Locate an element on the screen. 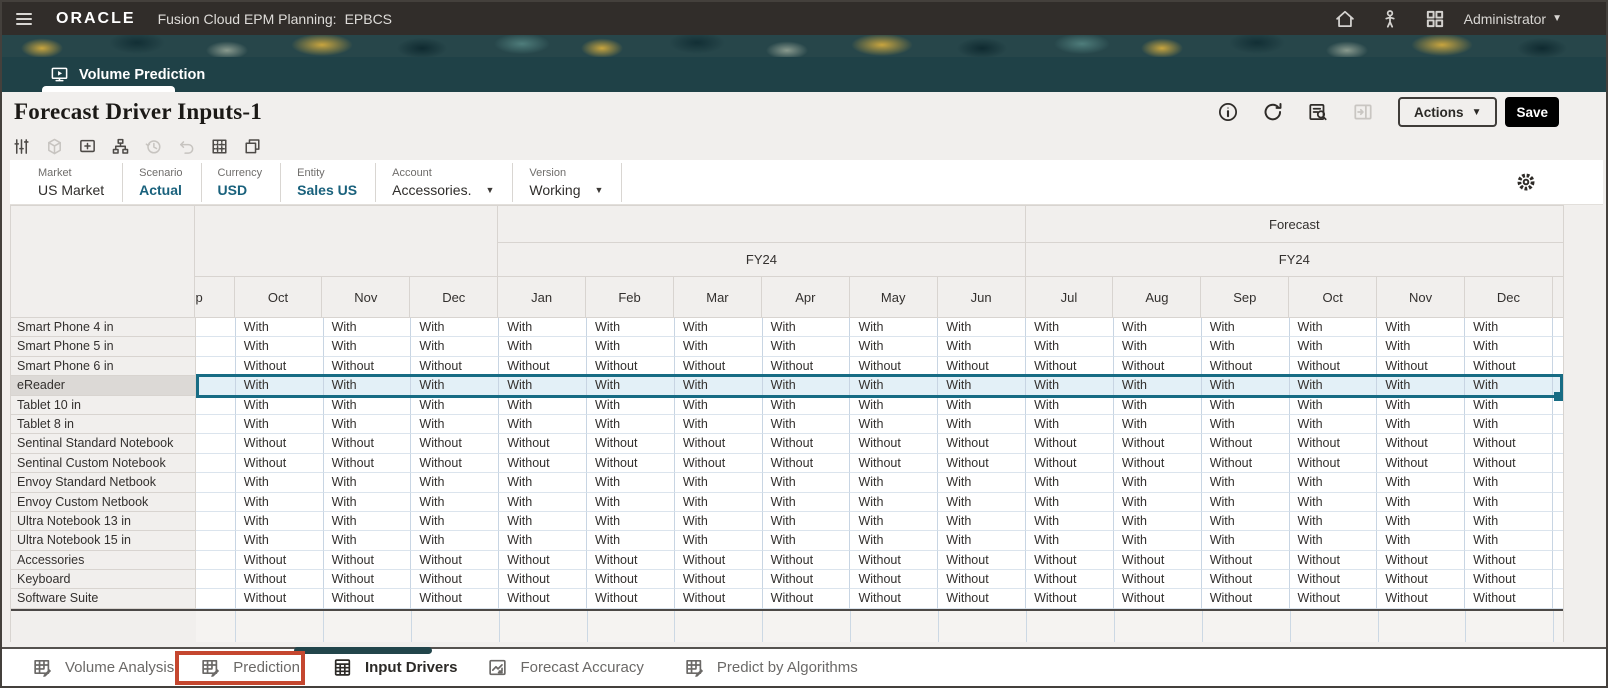 Image resolution: width=1608 pixels, height=688 pixels. scenario-header-forecast: Forecast is located at coordinates (1294, 224).